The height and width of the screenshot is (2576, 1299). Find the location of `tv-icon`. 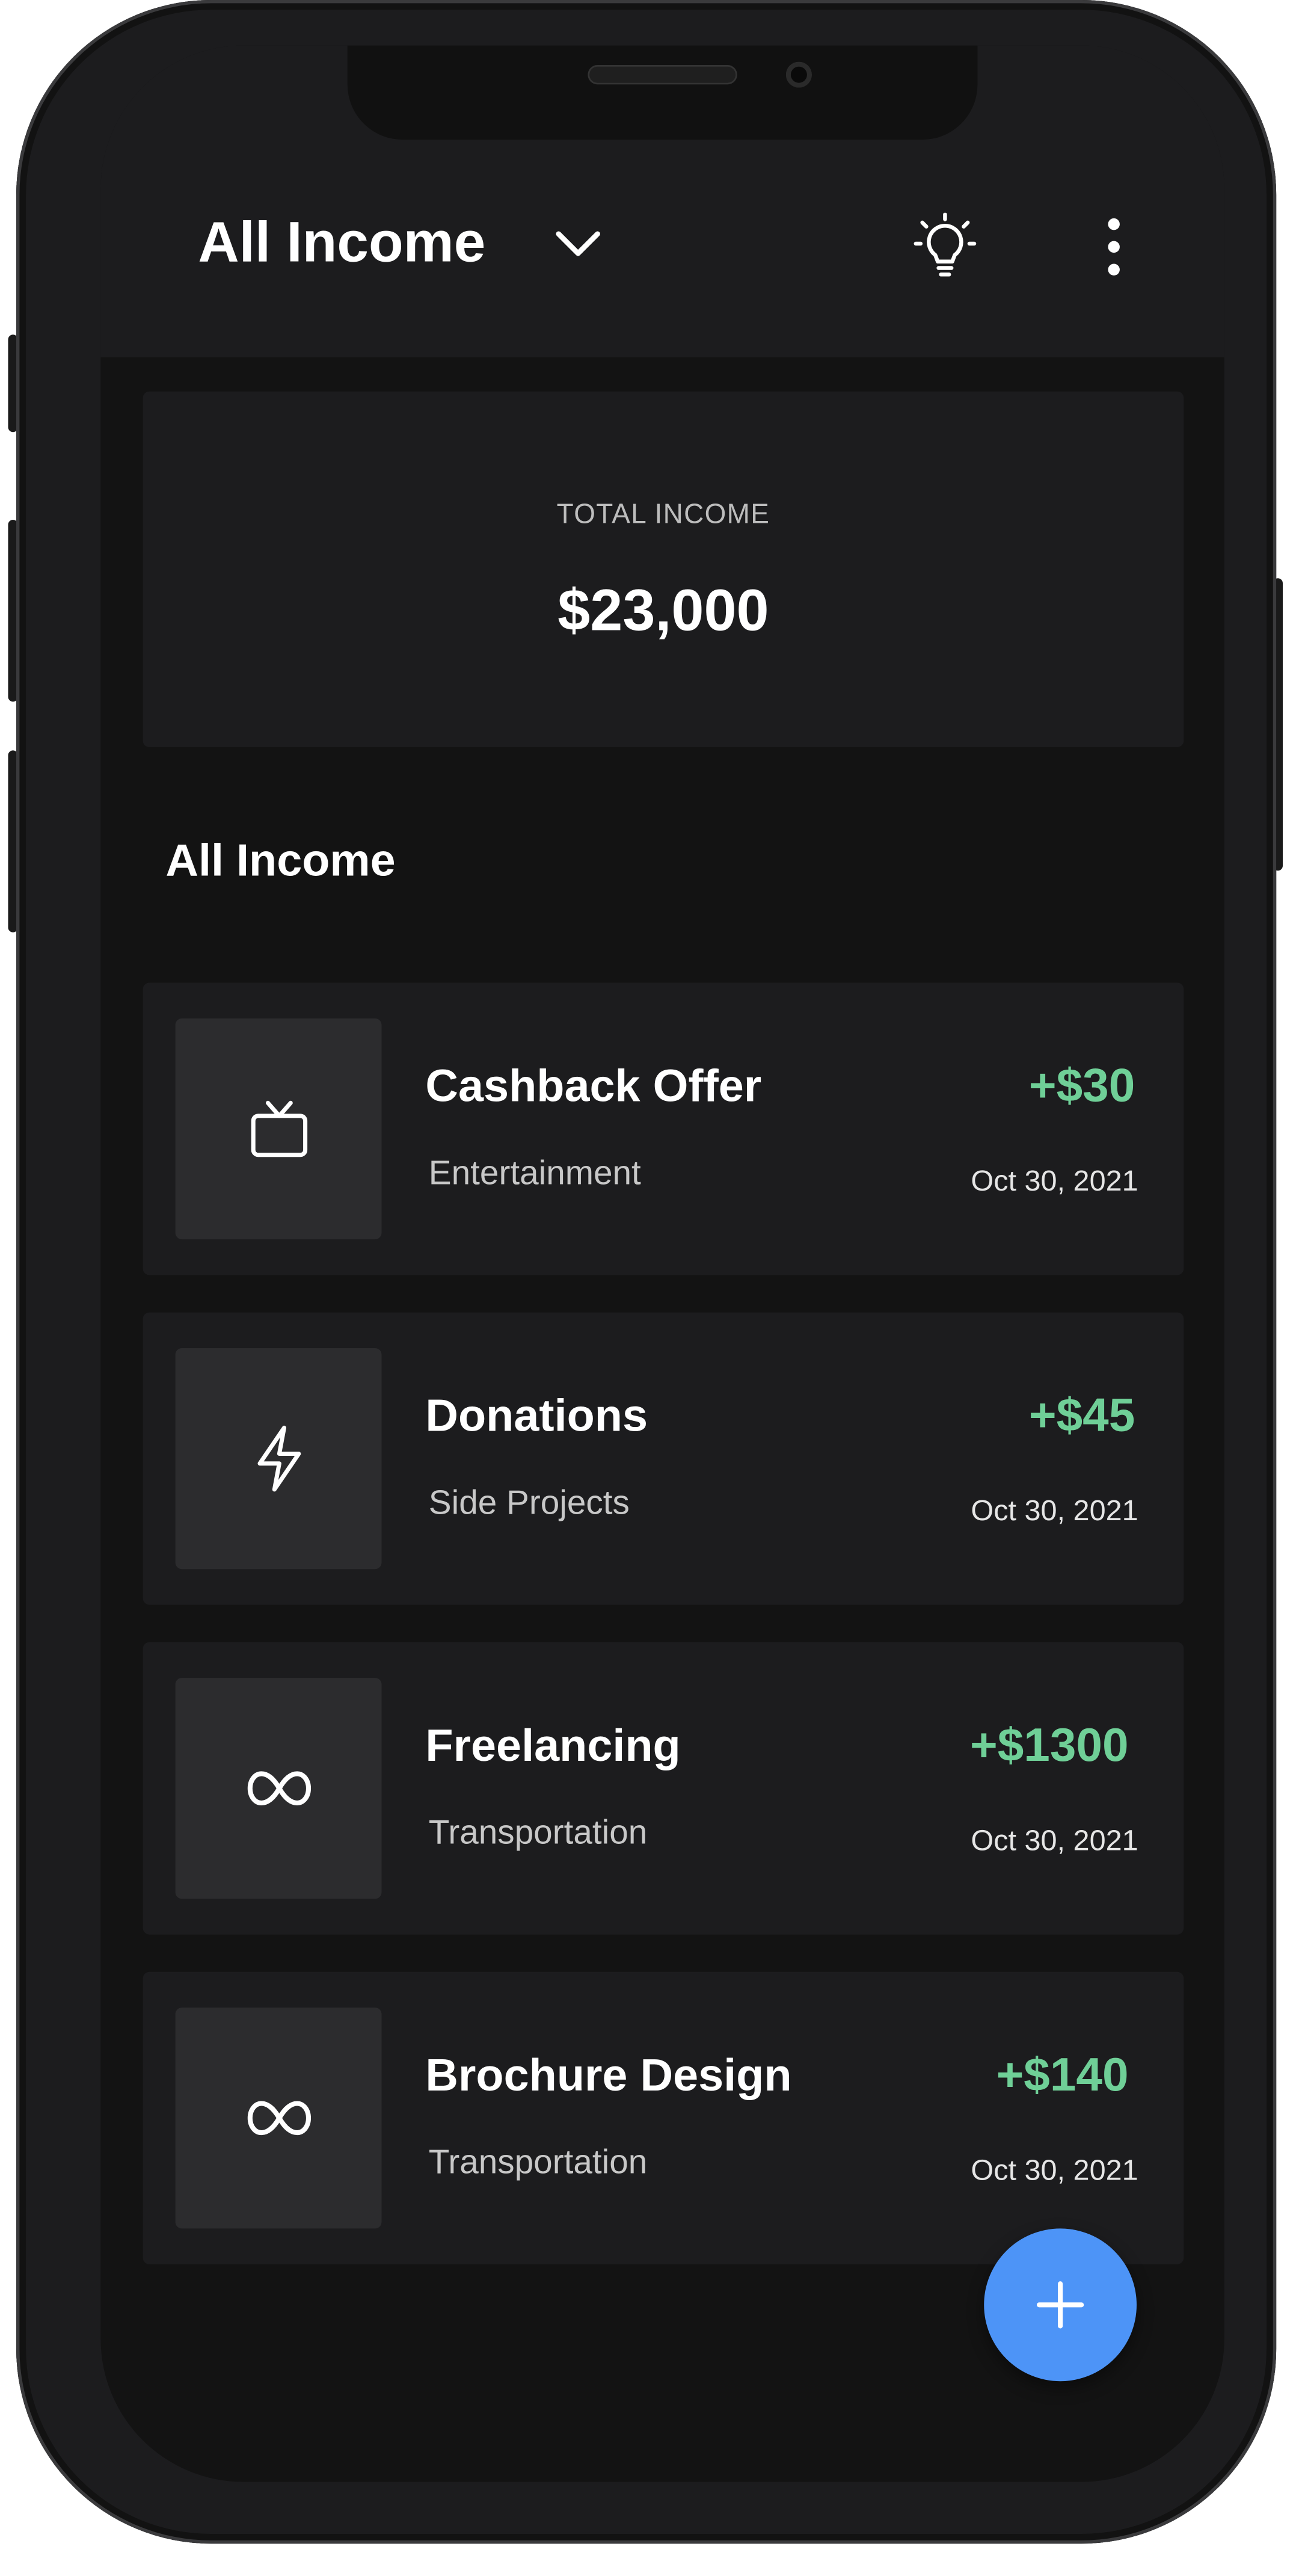

tv-icon is located at coordinates (278, 1128).